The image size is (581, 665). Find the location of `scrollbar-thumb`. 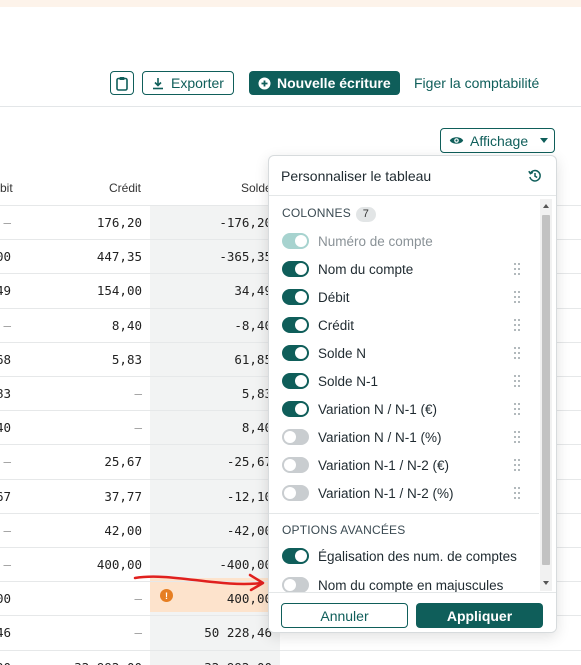

scrollbar-thumb is located at coordinates (546, 390).